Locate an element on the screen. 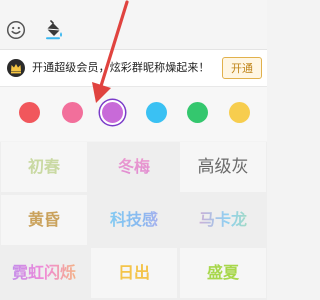  vip-banner-text: 开通超级会员，炫彩群昵称燥起来！ is located at coordinates (121, 67).